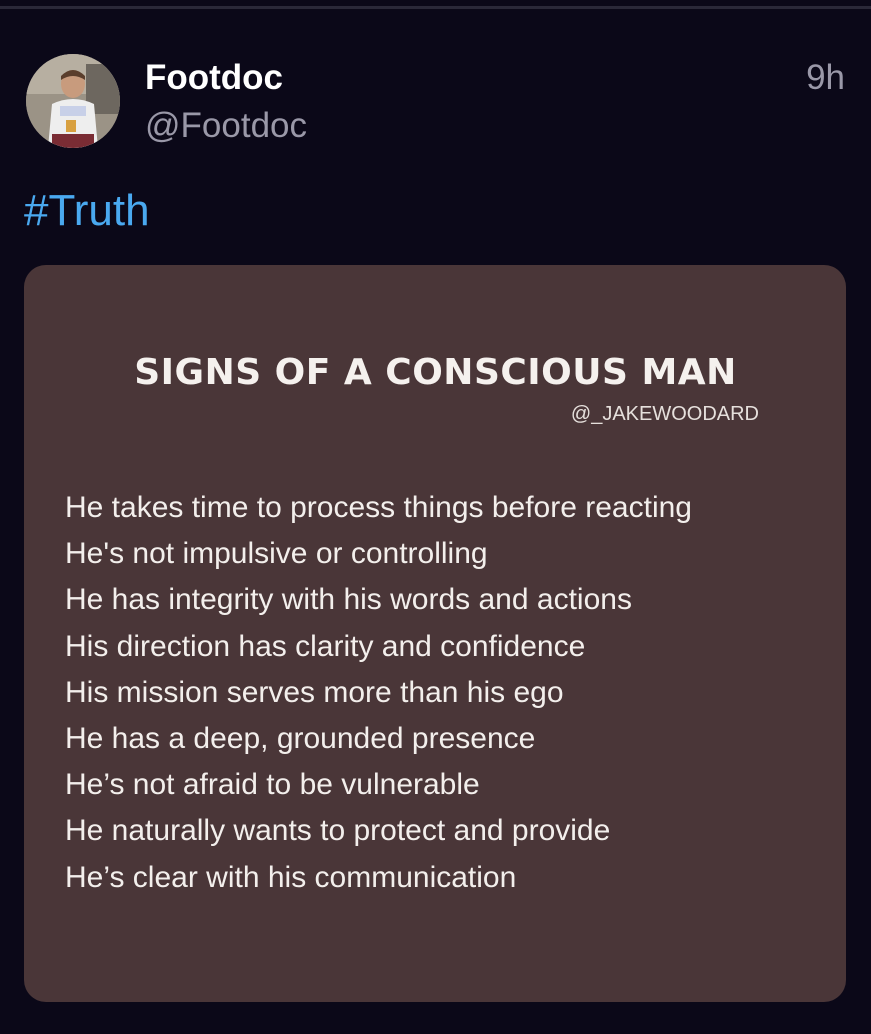 Image resolution: width=871 pixels, height=1034 pixels. I want to click on list-item: His mission serves more than his ego, so click(314, 692).